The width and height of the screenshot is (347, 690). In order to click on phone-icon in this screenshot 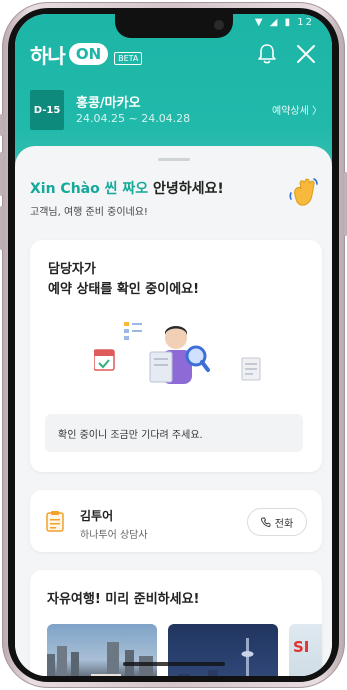, I will do `click(265, 522)`.